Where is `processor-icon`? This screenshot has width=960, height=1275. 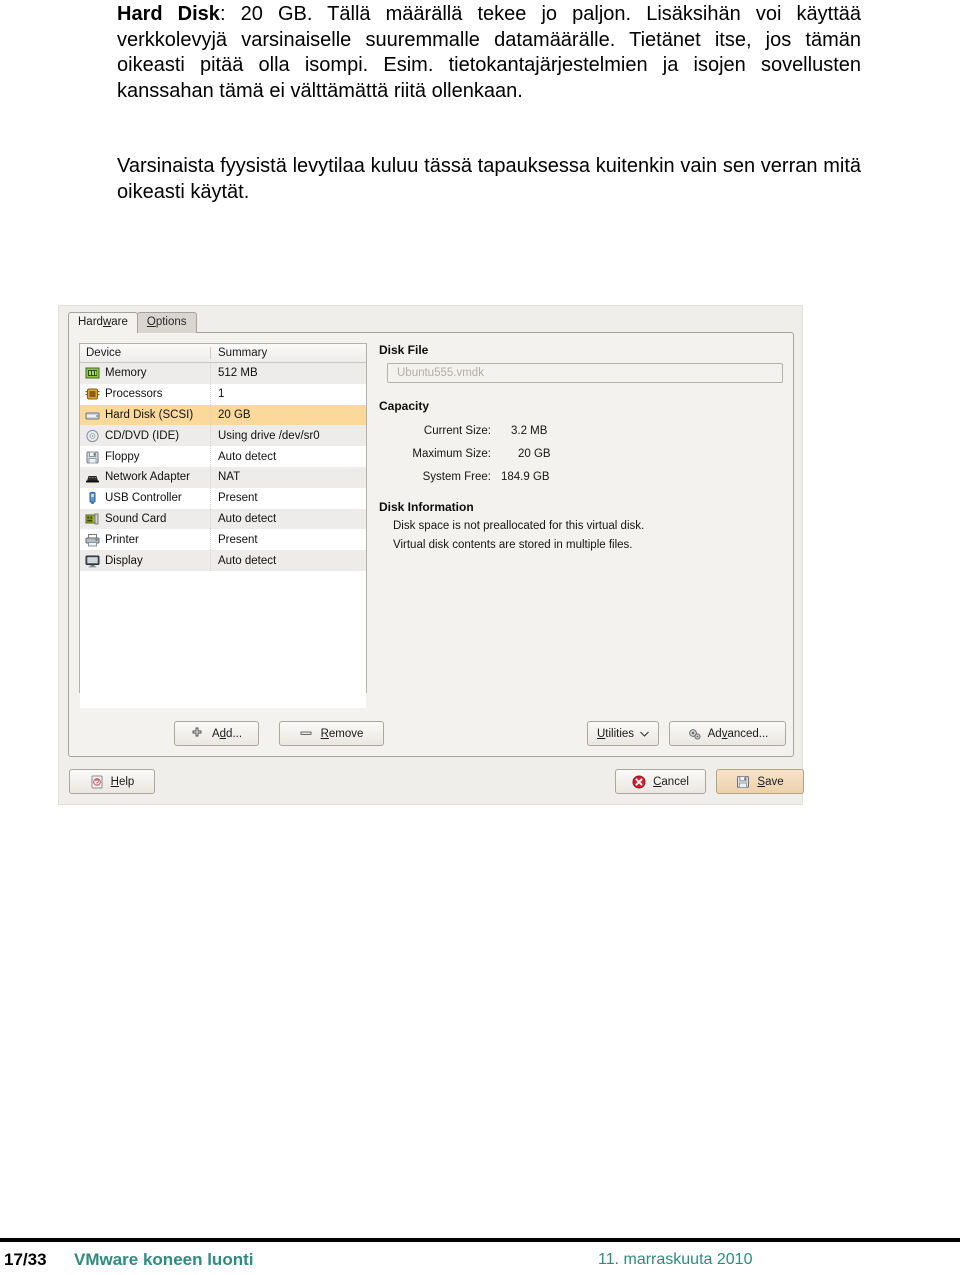 processor-icon is located at coordinates (92, 394).